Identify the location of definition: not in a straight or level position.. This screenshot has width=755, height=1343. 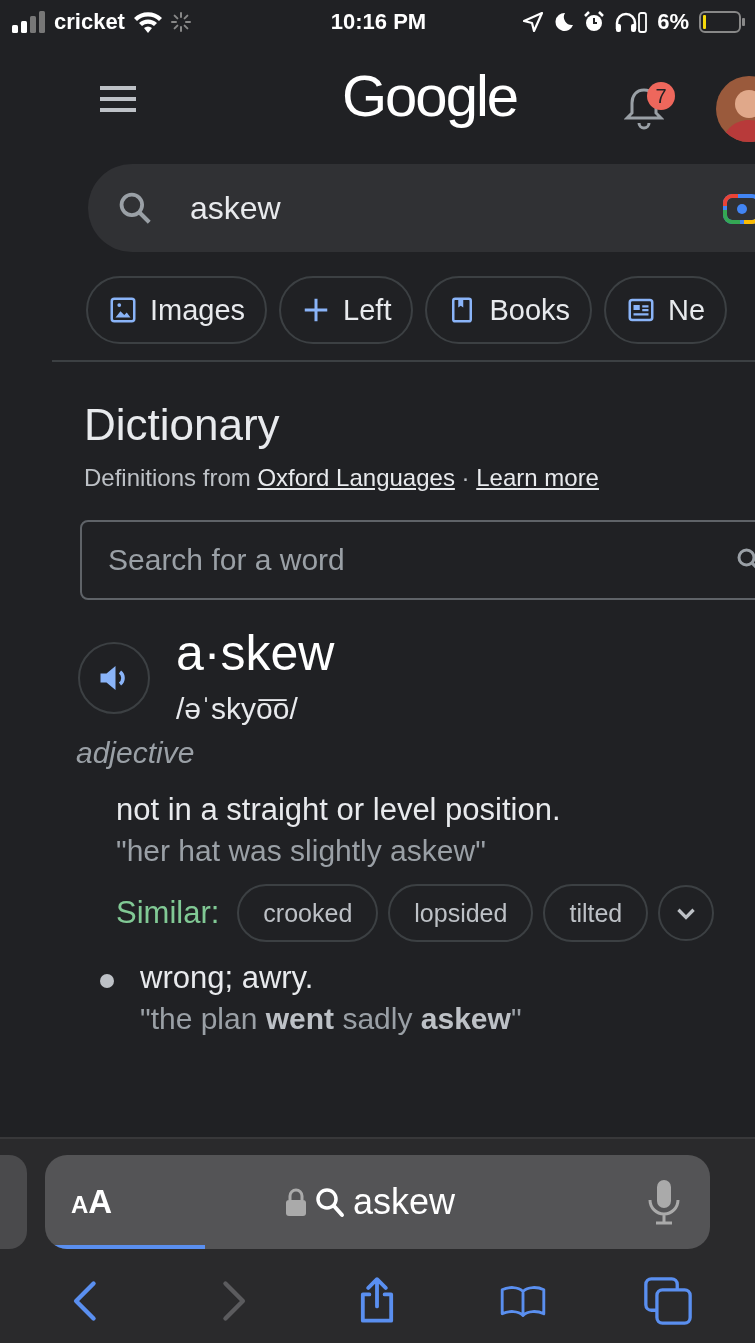
(339, 810).